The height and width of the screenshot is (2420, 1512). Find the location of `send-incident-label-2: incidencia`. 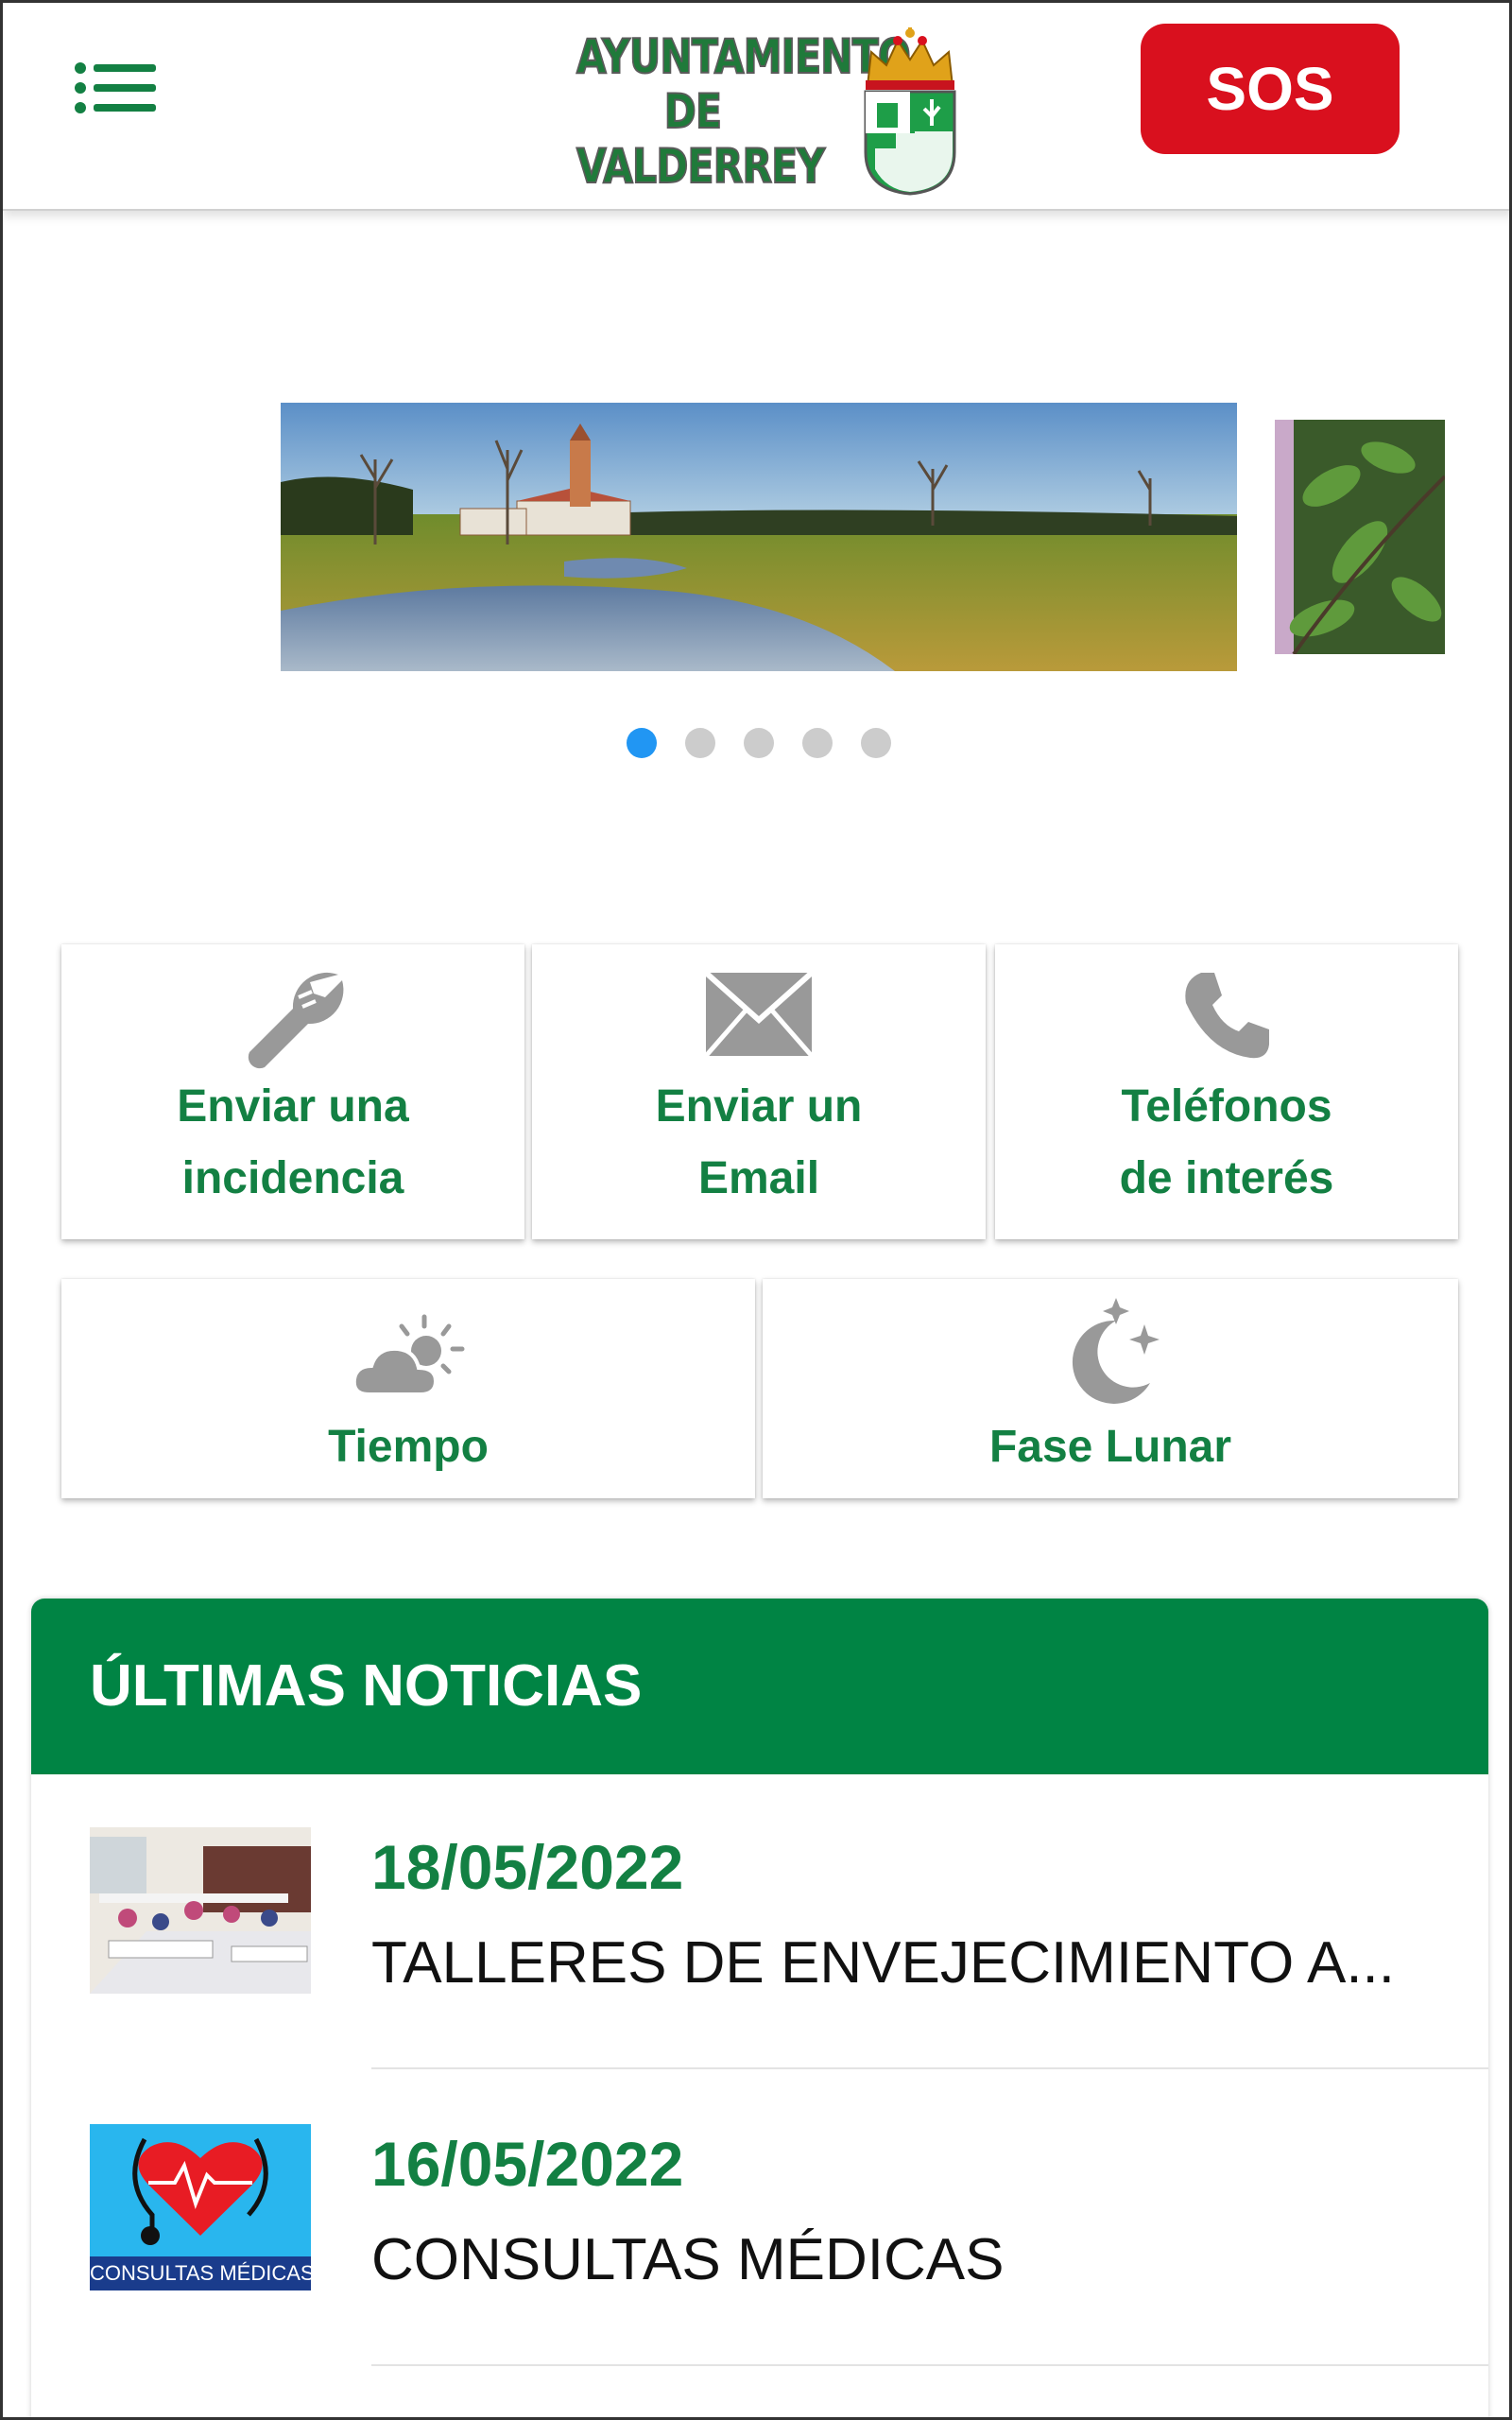

send-incident-label-2: incidencia is located at coordinates (292, 1178).